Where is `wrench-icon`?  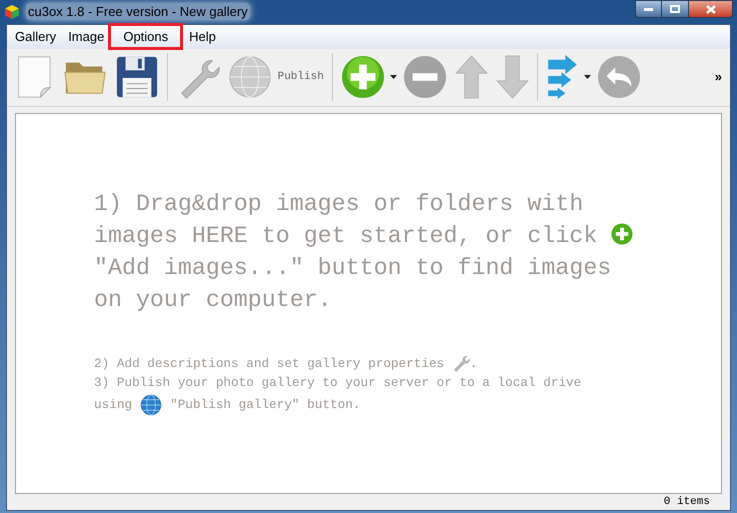 wrench-icon is located at coordinates (461, 363).